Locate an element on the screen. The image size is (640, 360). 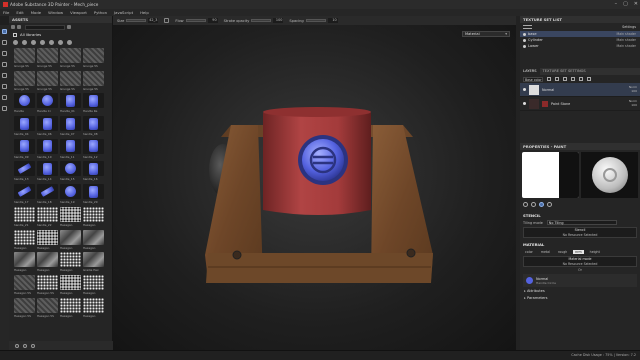
stroke-opacity-value: 100 is located at coordinates (278, 20).